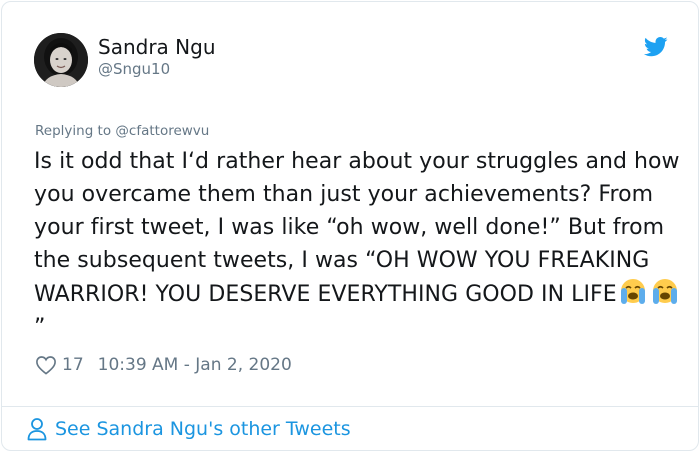 This screenshot has width=700, height=452. What do you see at coordinates (195, 365) in the screenshot?
I see `tweet-timestamp: 10:39 AM - Jan 2, 2020` at bounding box center [195, 365].